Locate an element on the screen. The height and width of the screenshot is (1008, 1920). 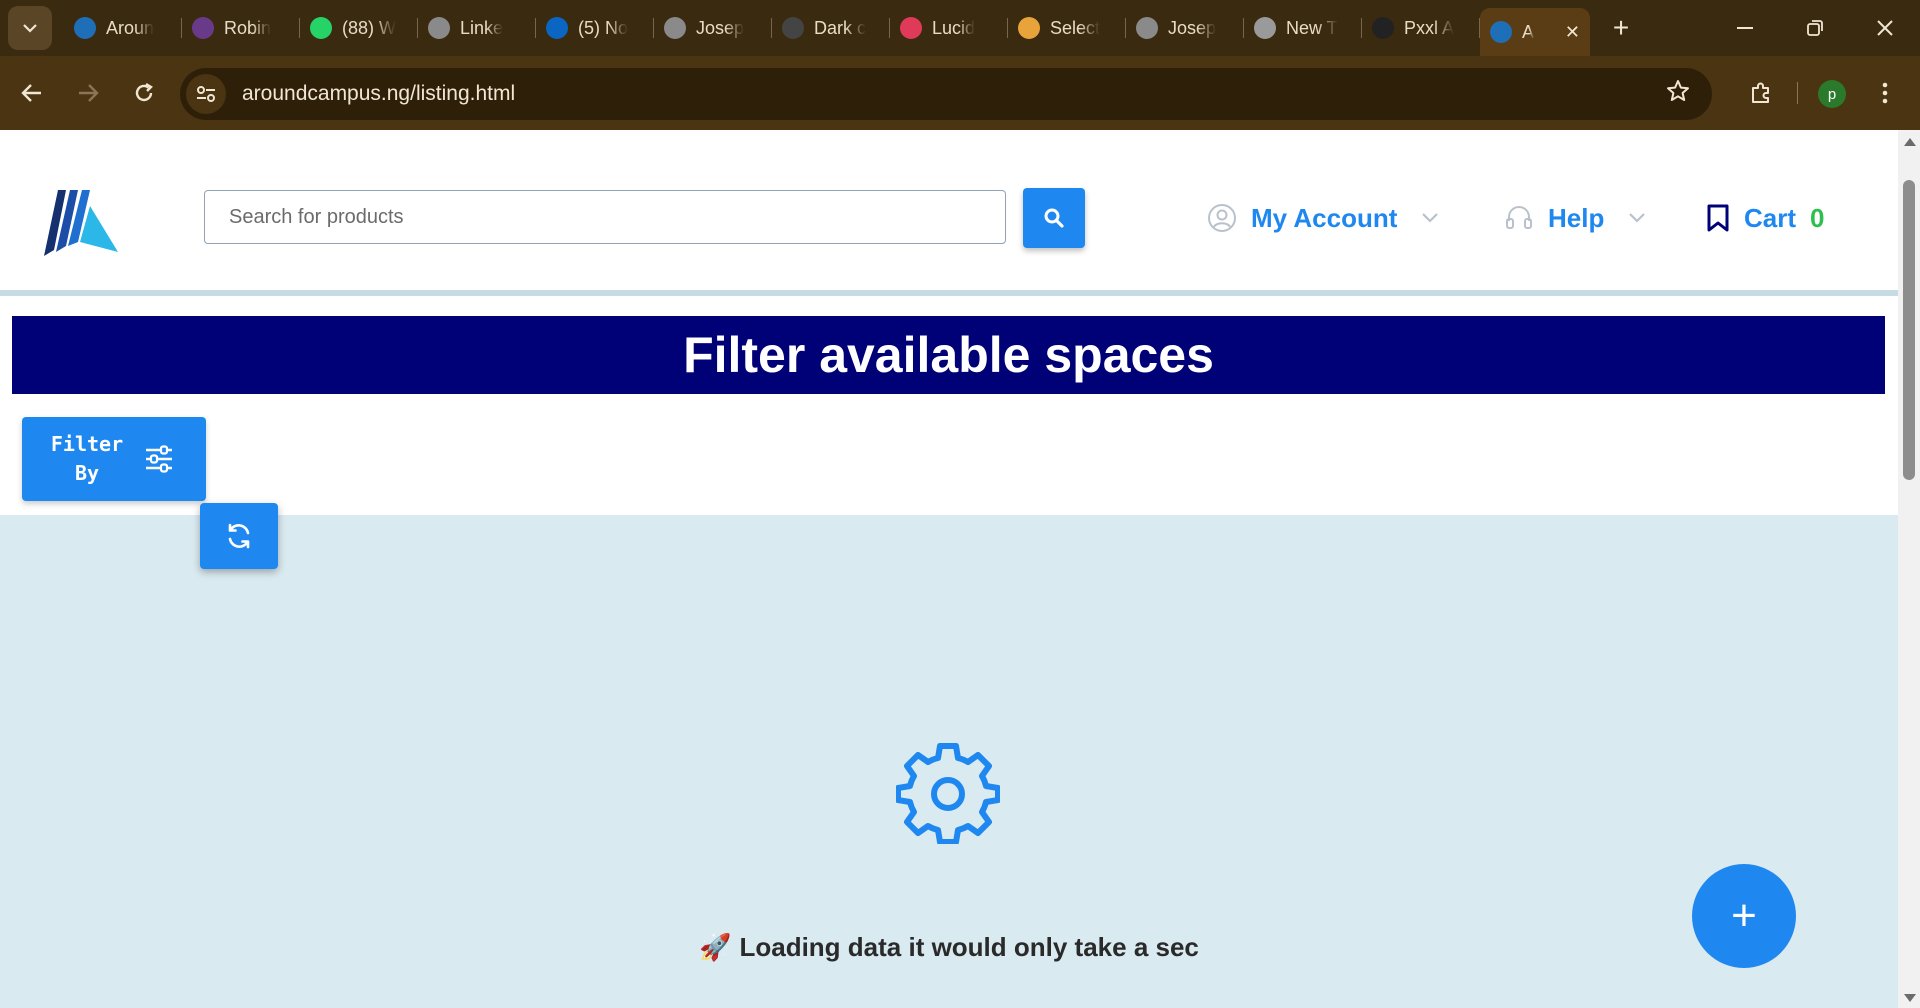
reload-icon is located at coordinates (144, 92).